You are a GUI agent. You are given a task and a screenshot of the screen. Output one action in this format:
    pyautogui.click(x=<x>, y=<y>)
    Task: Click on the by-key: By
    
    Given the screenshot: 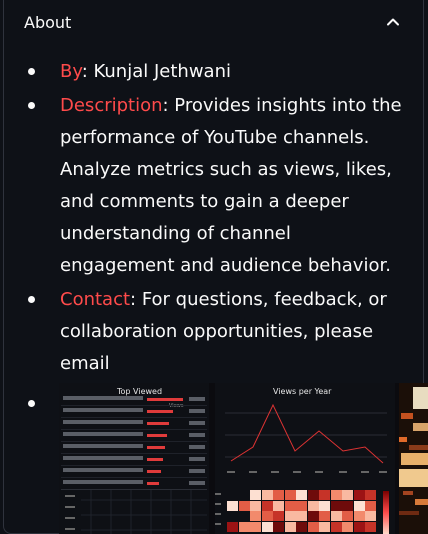 What is the action you would take?
    pyautogui.click(x=71, y=71)
    